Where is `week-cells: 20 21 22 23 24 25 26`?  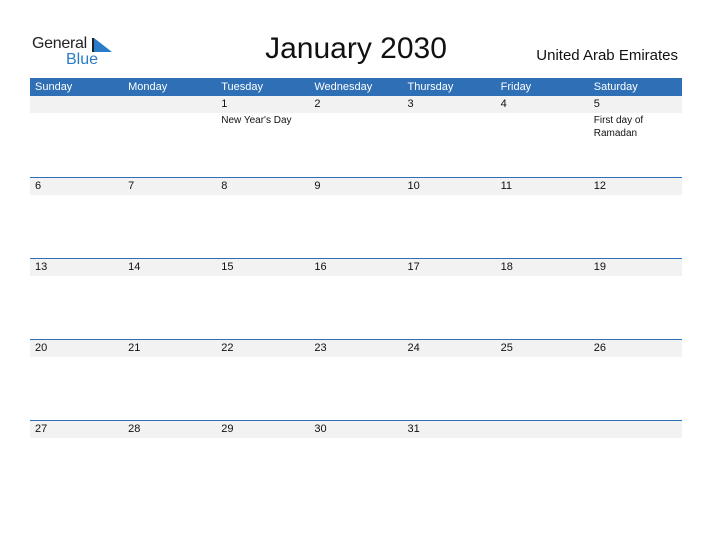 week-cells: 20 21 22 23 24 25 26 is located at coordinates (356, 348).